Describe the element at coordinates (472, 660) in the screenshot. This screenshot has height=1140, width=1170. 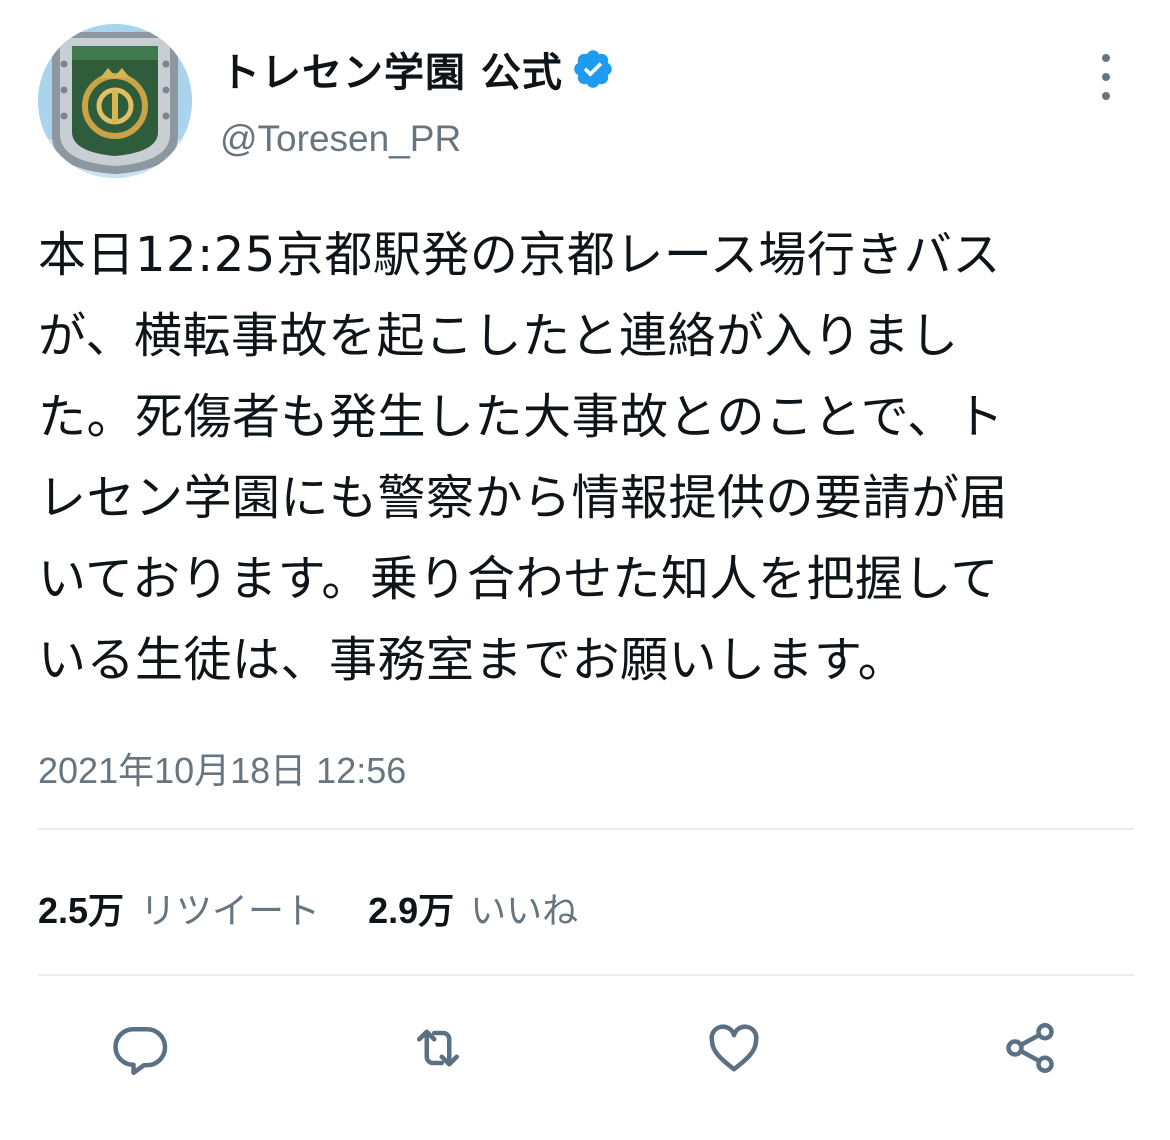
I see `tweet-text-line: いる生徒は、事務室までお願いします。` at that location.